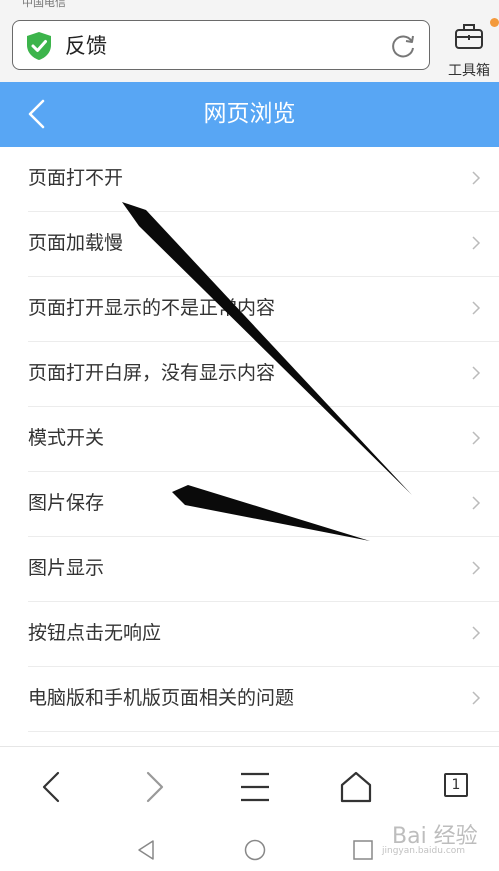  I want to click on toolbox-label: 工具箱, so click(469, 71).